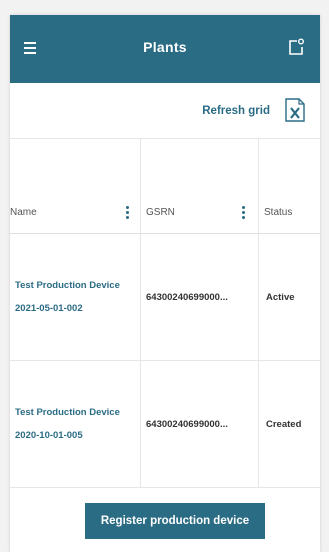 The width and height of the screenshot is (329, 552). Describe the element at coordinates (289, 186) in the screenshot. I see `column-header-status: Status` at that location.